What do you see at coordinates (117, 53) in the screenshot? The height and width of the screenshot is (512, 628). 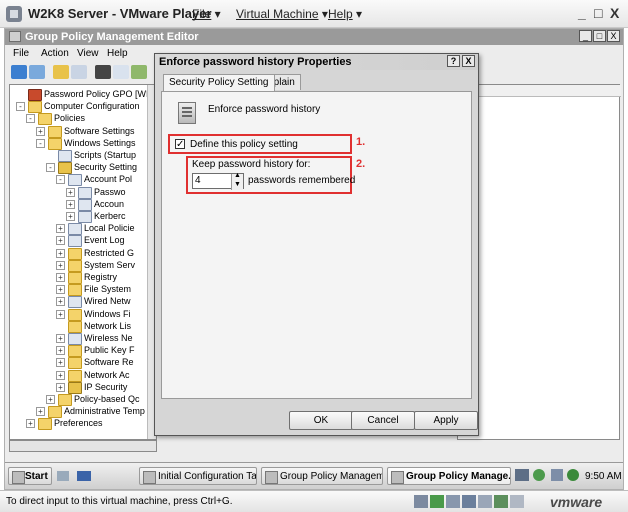 I see `gpme-menu-help: Help` at bounding box center [117, 53].